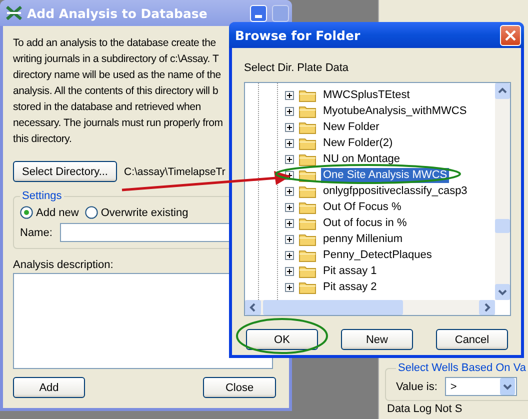 This screenshot has height=419, width=528. Describe the element at coordinates (115, 91) in the screenshot. I see `intro-text: analysis. All the contents of this directory will b` at that location.